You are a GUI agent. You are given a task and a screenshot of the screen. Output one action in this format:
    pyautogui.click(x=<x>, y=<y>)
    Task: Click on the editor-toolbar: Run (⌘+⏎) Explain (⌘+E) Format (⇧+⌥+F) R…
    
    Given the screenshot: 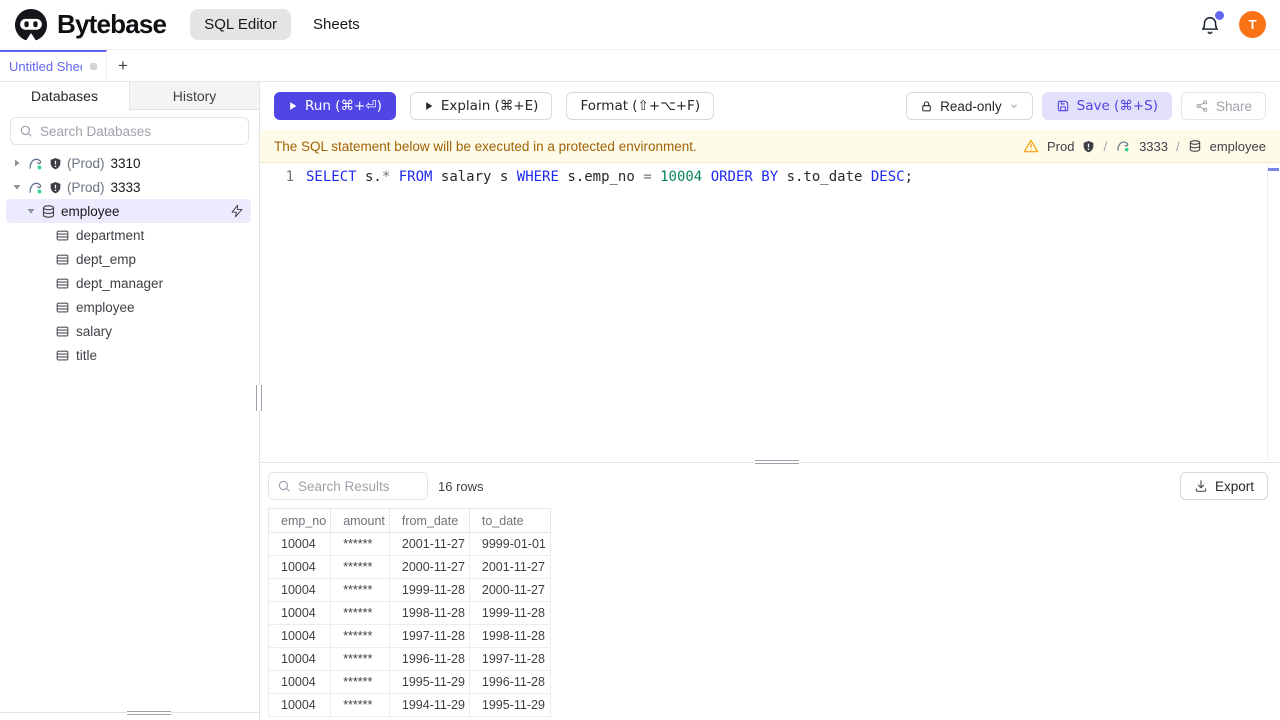 What is the action you would take?
    pyautogui.click(x=770, y=106)
    